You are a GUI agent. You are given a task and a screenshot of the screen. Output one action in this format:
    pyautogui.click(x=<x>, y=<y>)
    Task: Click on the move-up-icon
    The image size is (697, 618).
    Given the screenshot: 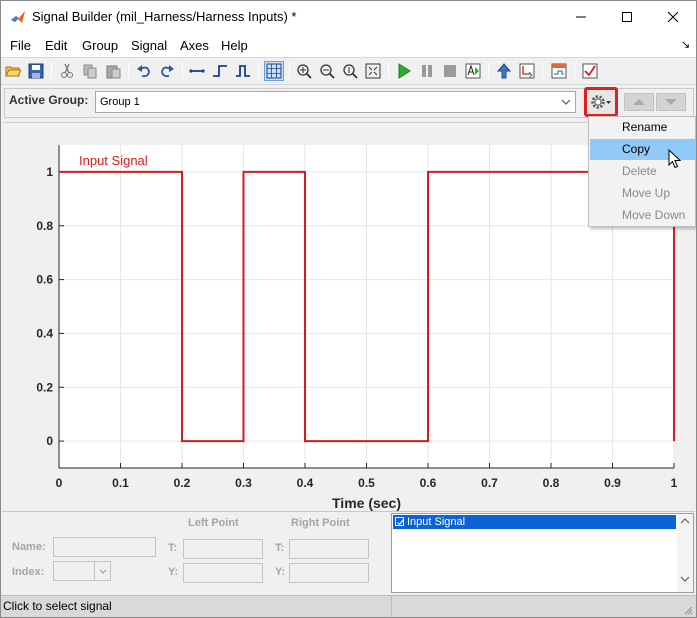 What is the action you would take?
    pyautogui.click(x=639, y=102)
    